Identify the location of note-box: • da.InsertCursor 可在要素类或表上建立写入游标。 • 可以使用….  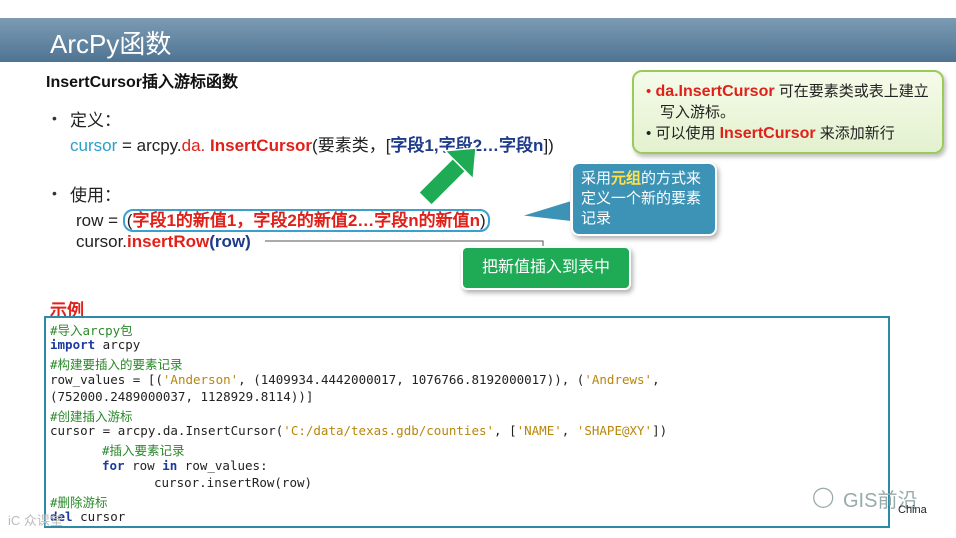
(788, 112).